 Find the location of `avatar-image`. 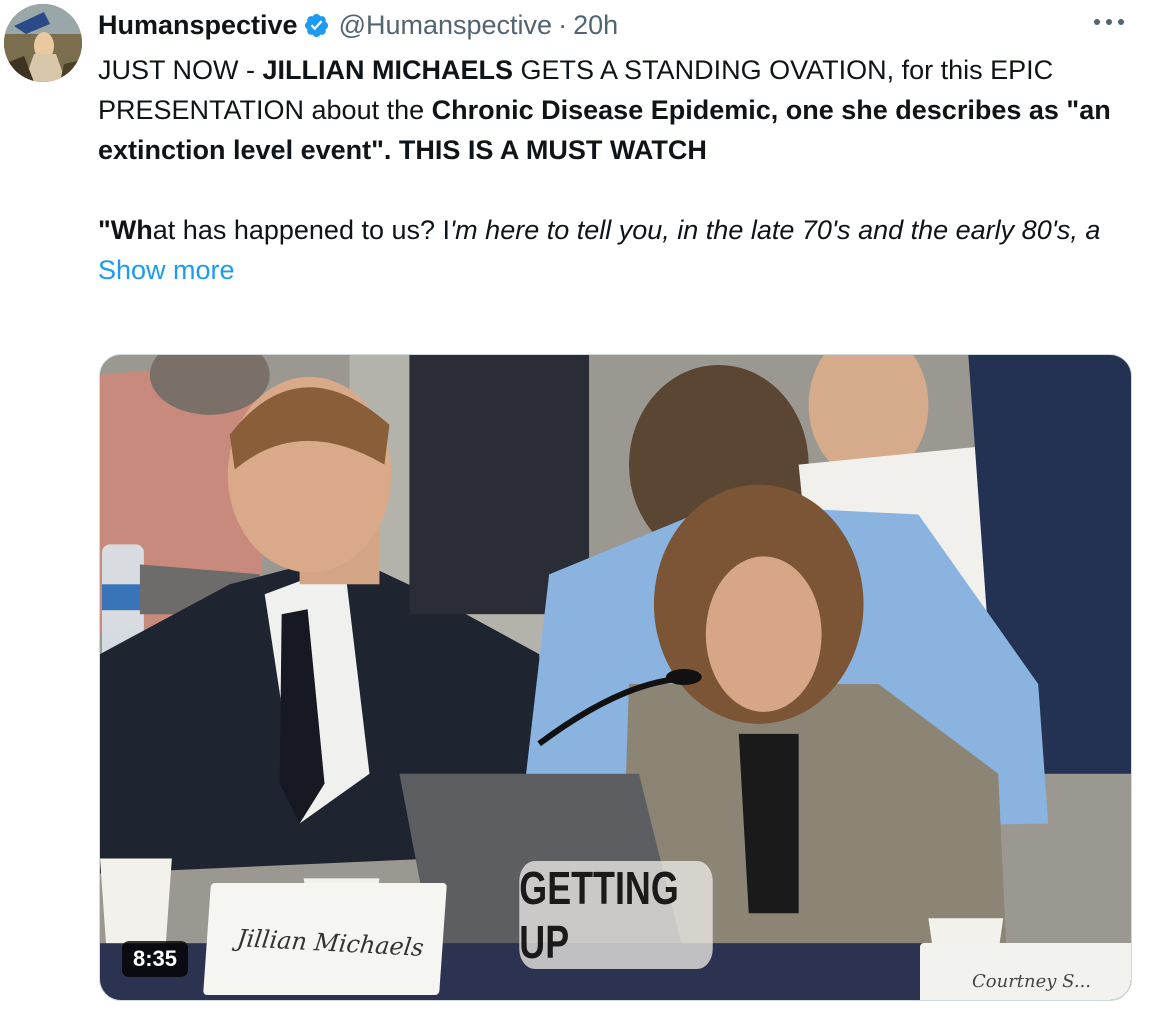

avatar-image is located at coordinates (43, 43).